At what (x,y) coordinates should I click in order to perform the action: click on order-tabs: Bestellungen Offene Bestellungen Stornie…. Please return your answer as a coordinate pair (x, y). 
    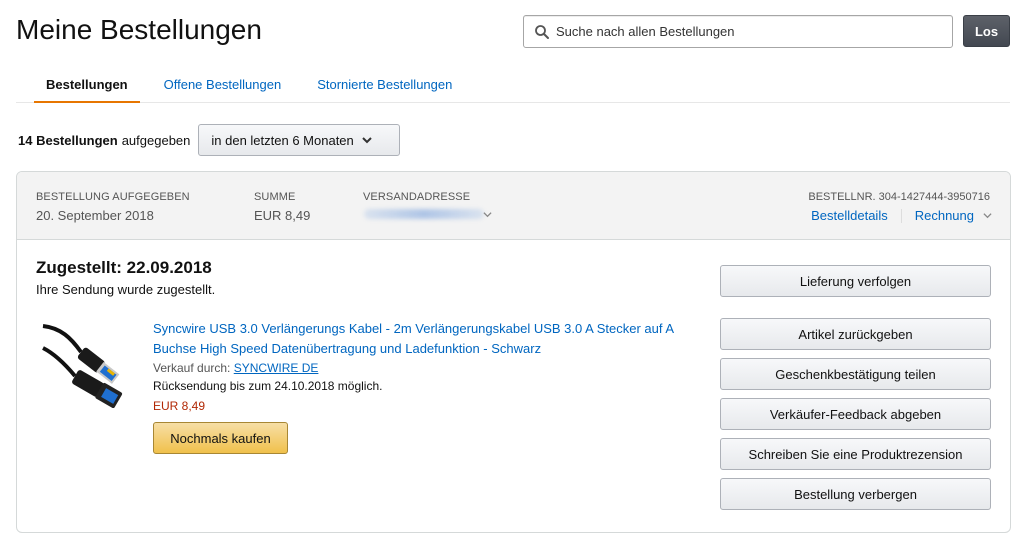
    Looking at the image, I should click on (513, 87).